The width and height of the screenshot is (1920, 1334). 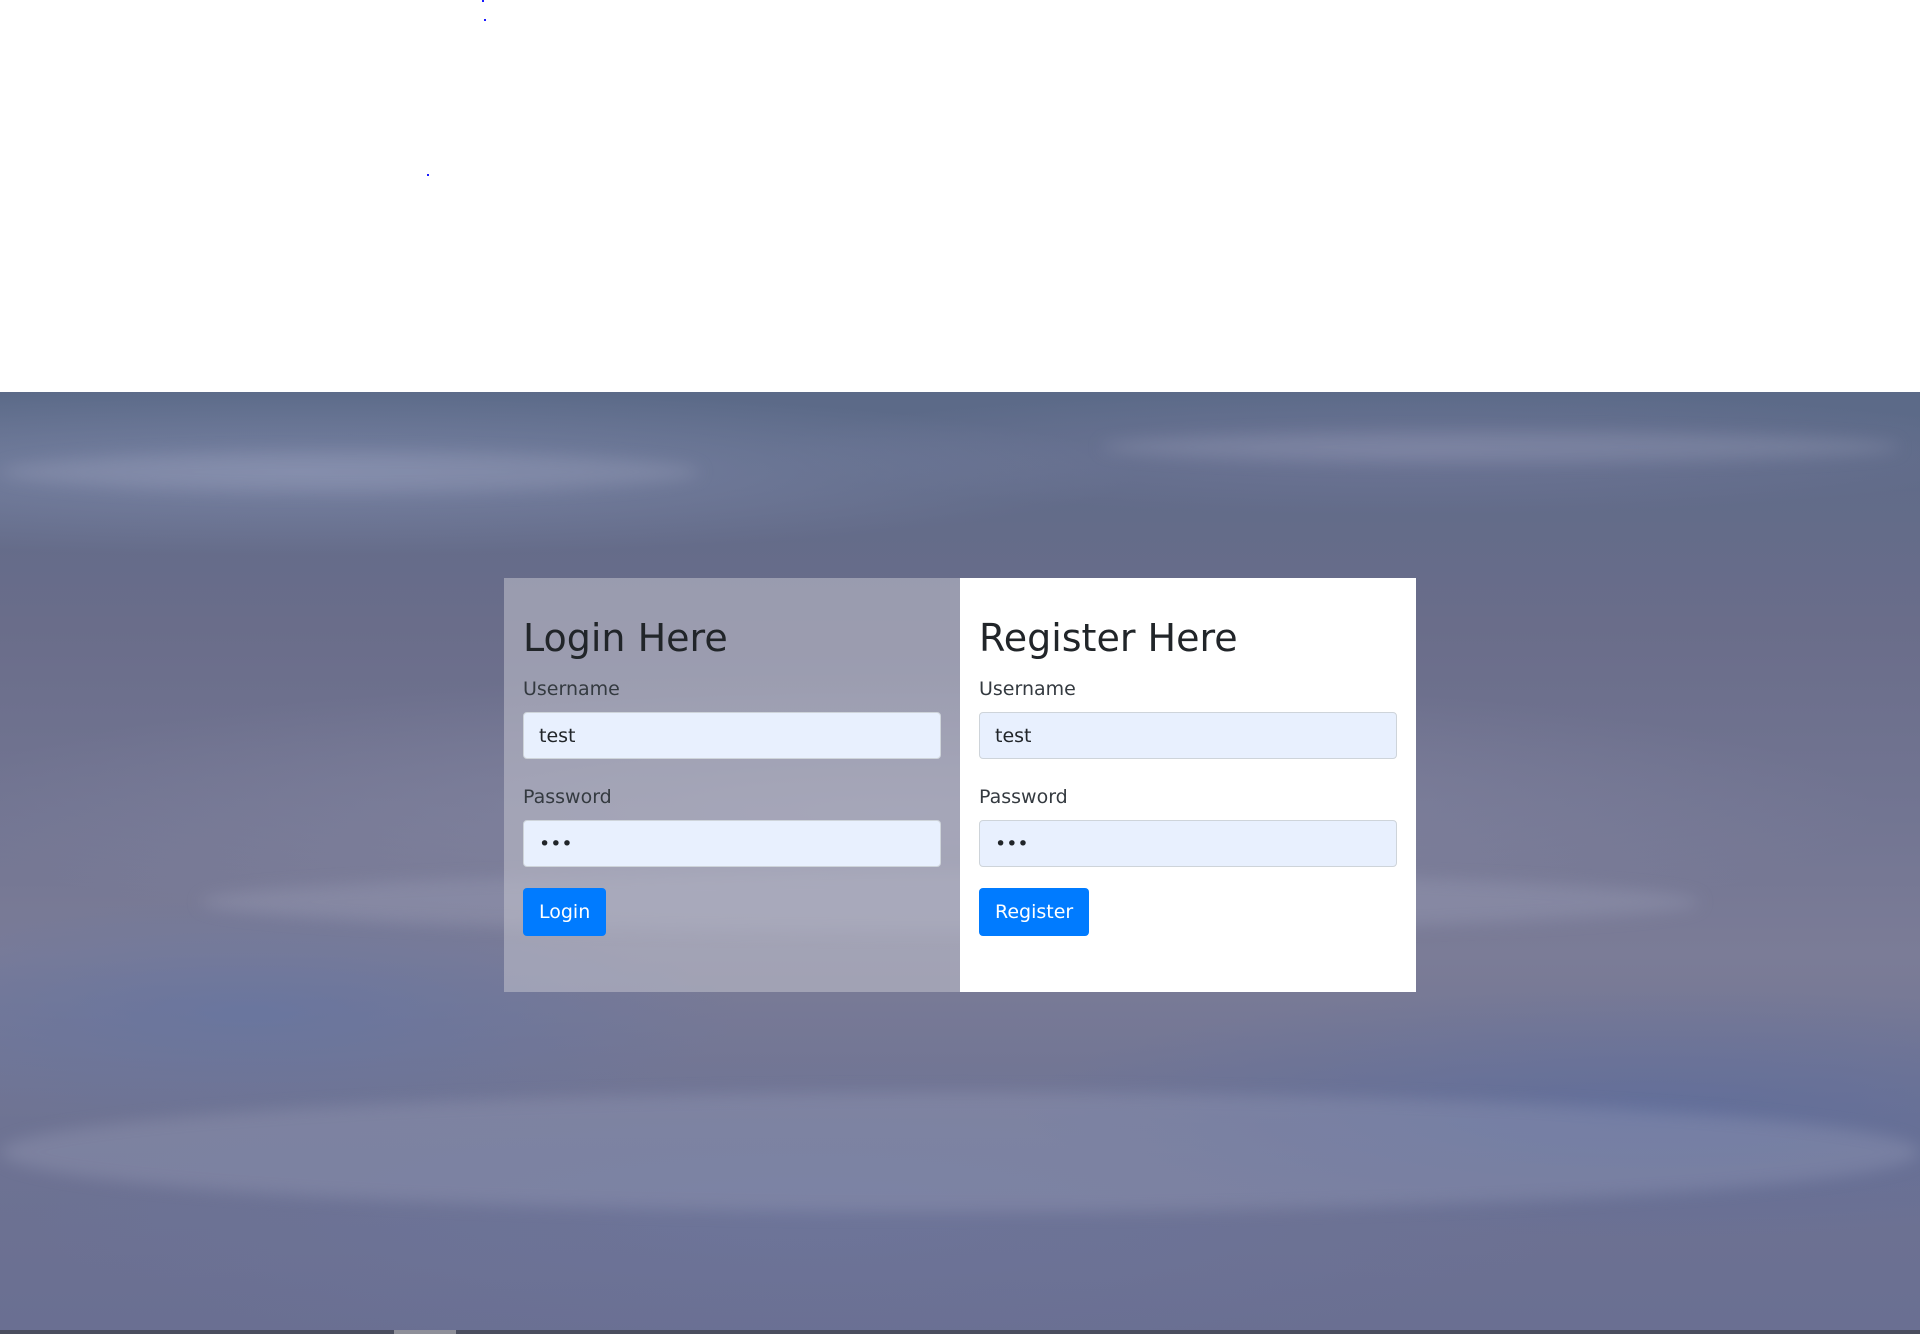 I want to click on login-button: Login, so click(x=565, y=912).